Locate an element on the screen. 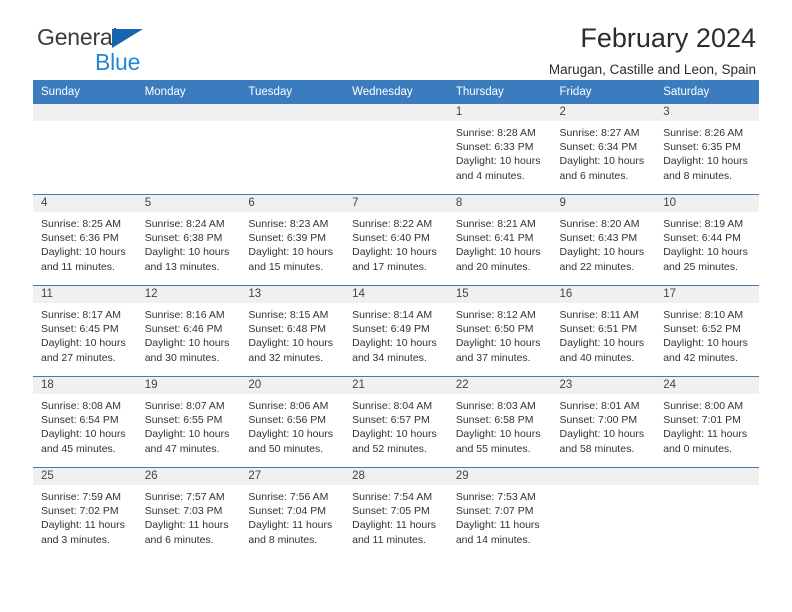 The image size is (792, 612). sunrise-time: Sunrise: 8:03 AM is located at coordinates (495, 406).